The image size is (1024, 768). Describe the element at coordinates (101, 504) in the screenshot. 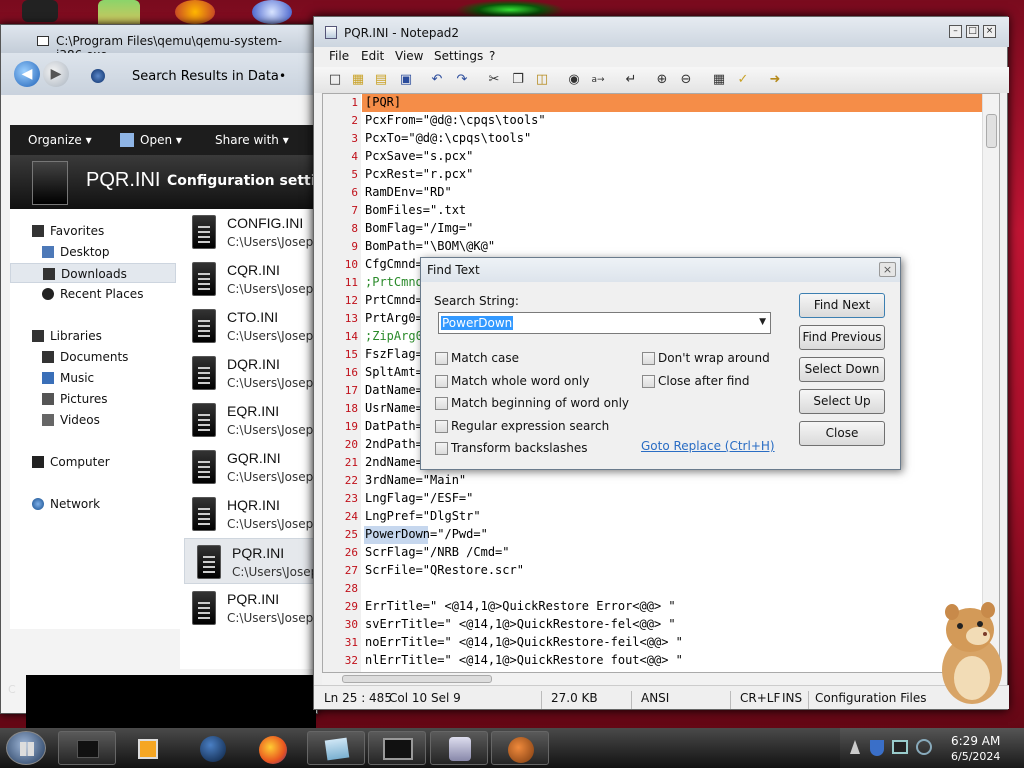

I see `sidebar-item-network: Network` at that location.